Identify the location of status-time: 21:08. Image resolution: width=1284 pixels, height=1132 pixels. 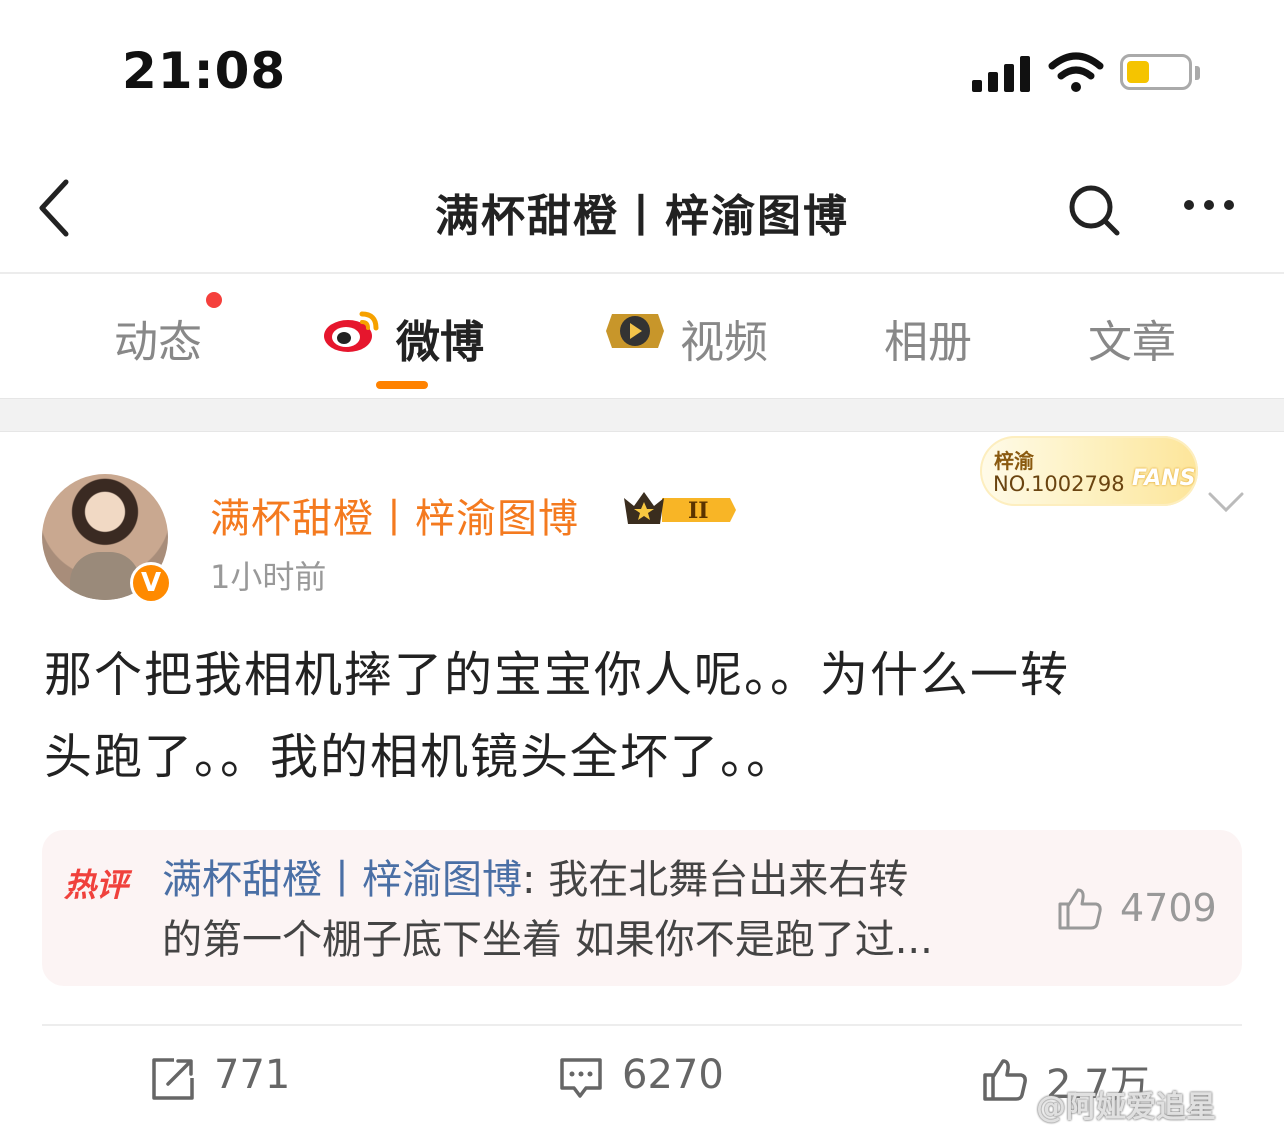
(204, 71).